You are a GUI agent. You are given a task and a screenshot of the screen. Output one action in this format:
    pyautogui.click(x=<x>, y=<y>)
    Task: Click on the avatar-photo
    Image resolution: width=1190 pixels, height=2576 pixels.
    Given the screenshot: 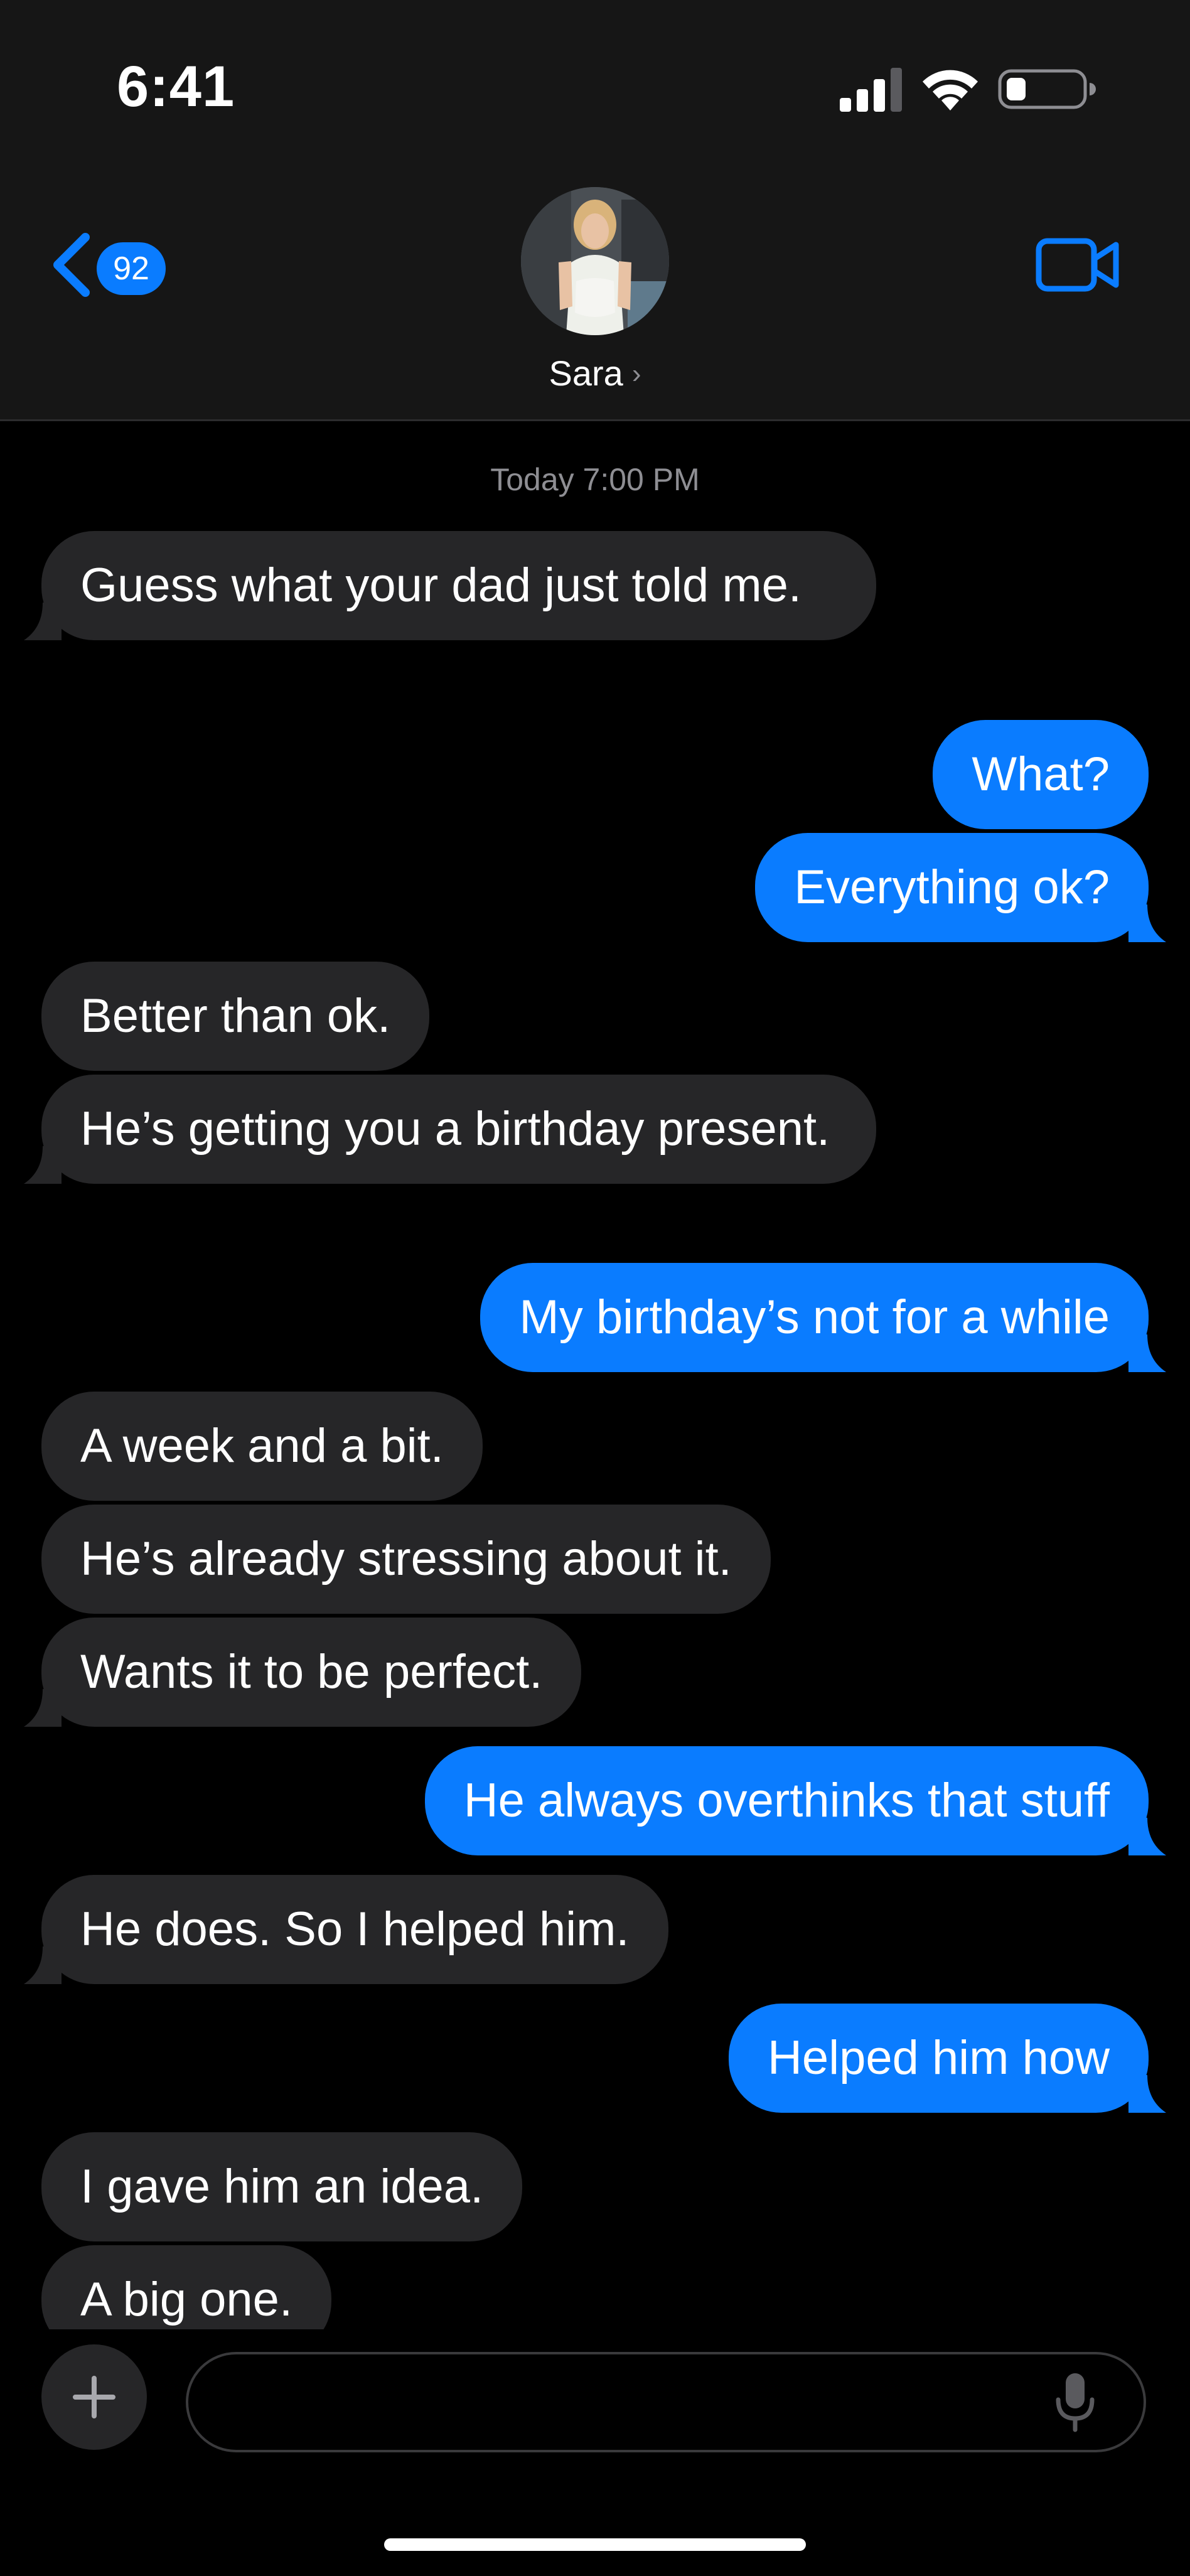 What is the action you would take?
    pyautogui.click(x=595, y=261)
    